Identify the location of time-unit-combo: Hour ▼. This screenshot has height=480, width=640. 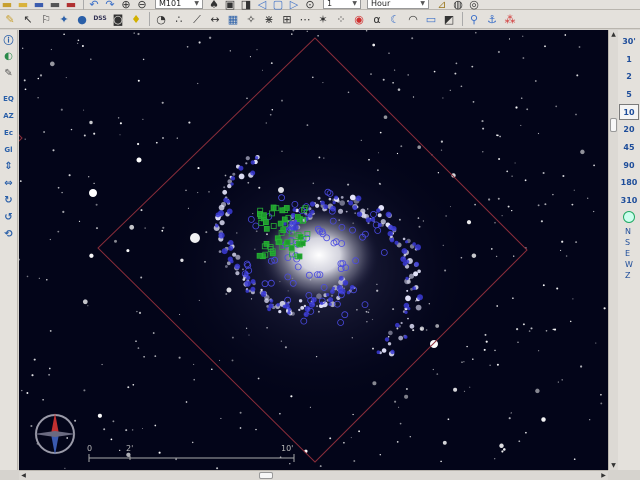
(398, 4).